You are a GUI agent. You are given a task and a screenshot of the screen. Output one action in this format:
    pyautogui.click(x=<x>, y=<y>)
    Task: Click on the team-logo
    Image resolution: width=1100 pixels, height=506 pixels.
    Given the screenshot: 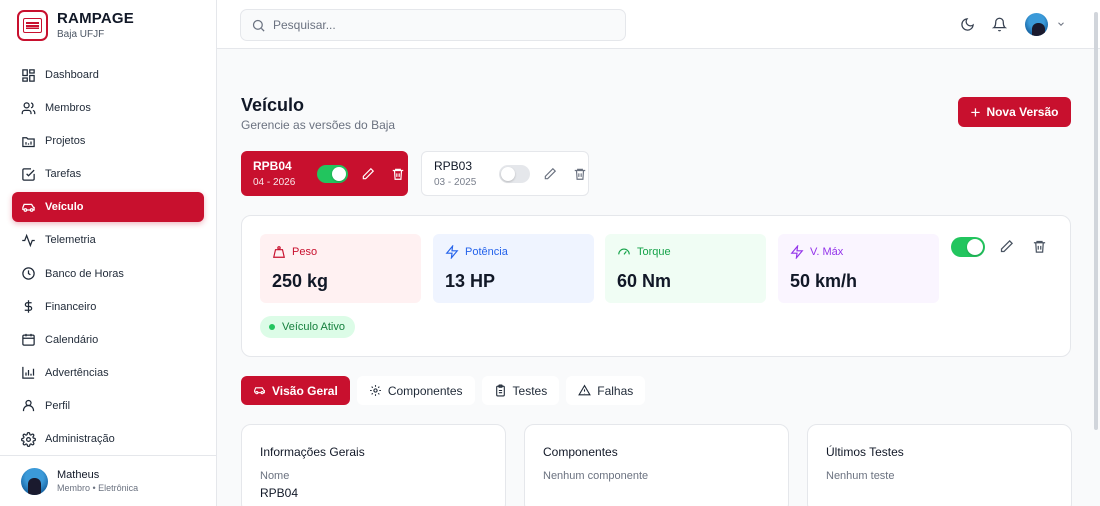 What is the action you would take?
    pyautogui.click(x=32, y=25)
    